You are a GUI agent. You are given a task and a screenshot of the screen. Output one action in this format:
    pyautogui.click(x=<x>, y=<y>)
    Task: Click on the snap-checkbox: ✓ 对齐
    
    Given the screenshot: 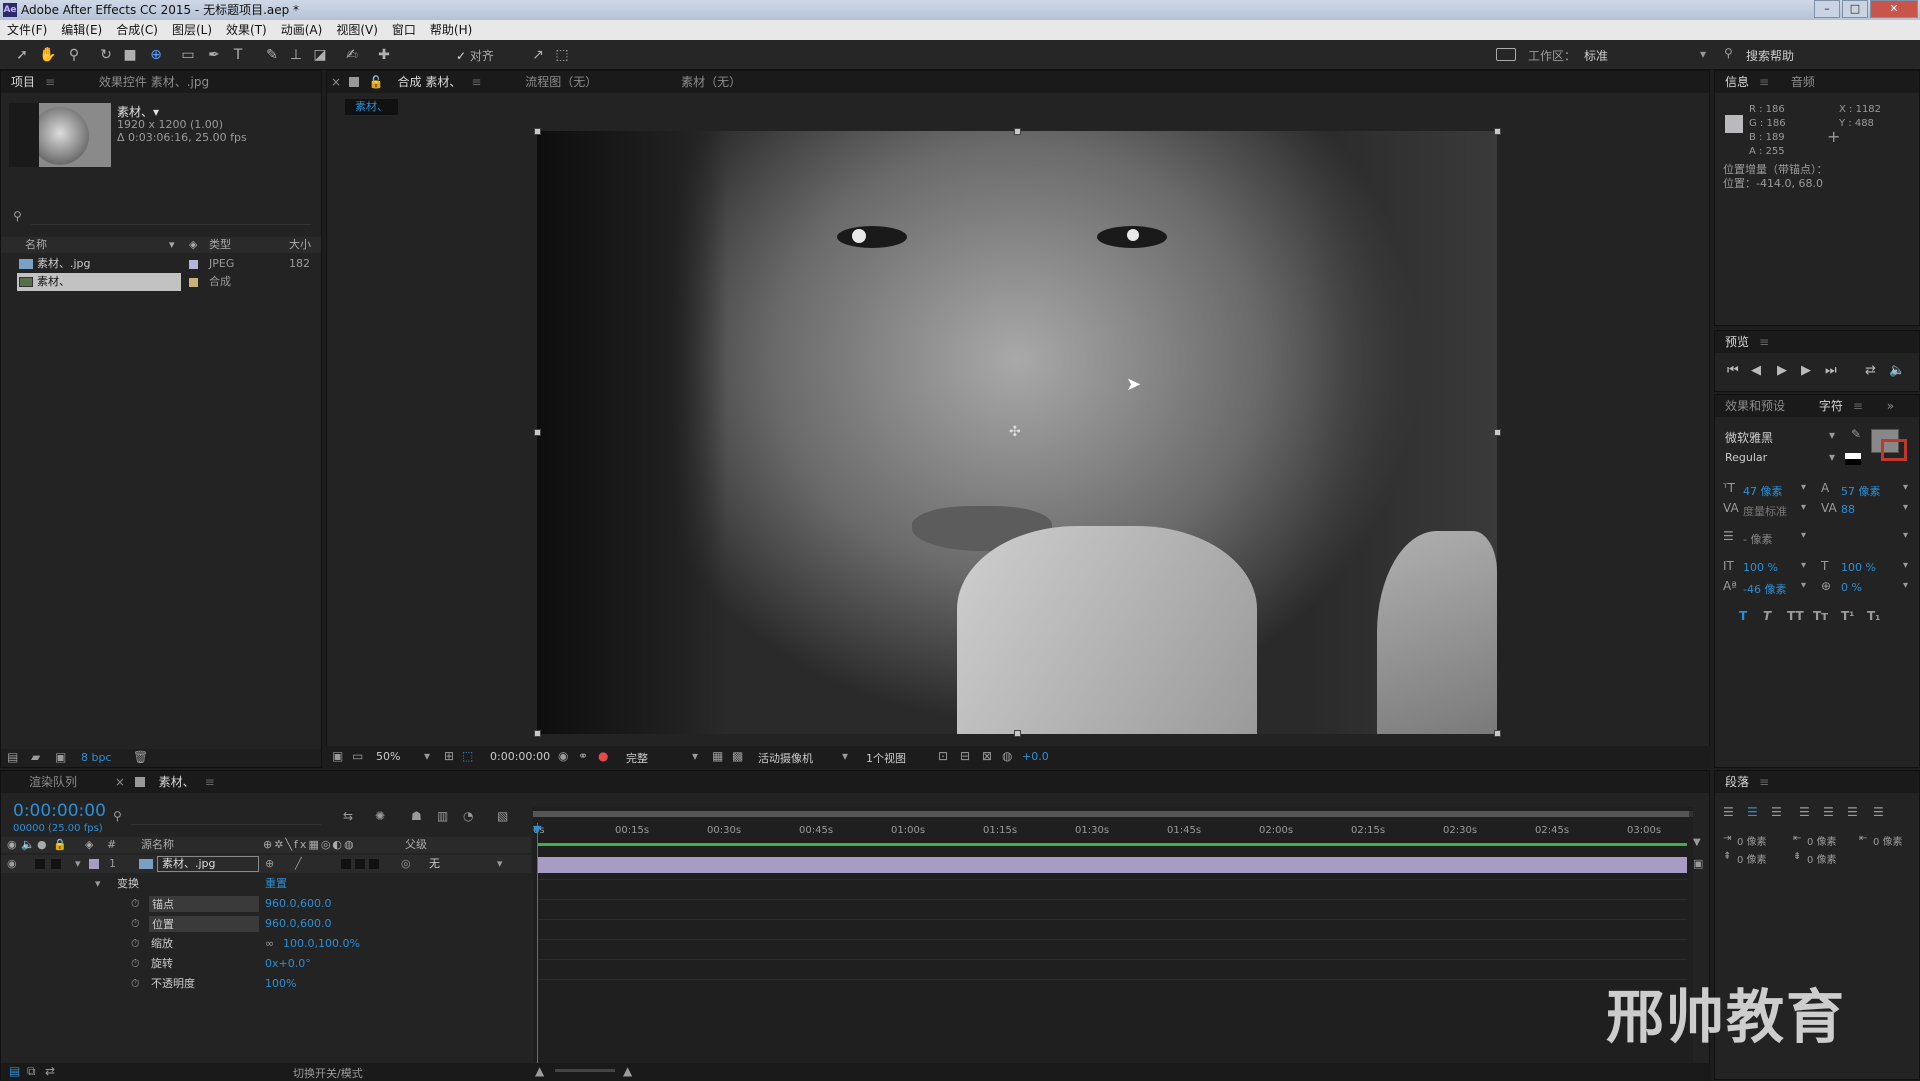 What is the action you would take?
    pyautogui.click(x=475, y=55)
    